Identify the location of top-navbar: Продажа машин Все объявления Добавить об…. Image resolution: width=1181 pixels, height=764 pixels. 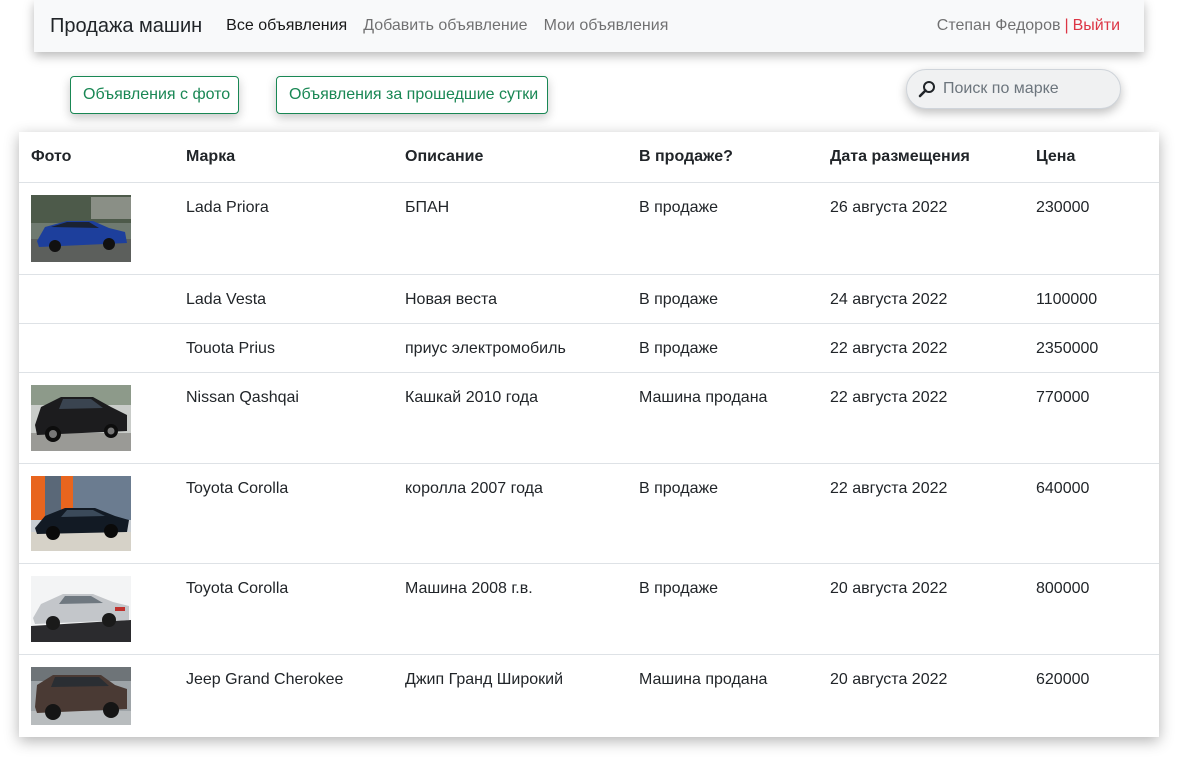
(589, 26).